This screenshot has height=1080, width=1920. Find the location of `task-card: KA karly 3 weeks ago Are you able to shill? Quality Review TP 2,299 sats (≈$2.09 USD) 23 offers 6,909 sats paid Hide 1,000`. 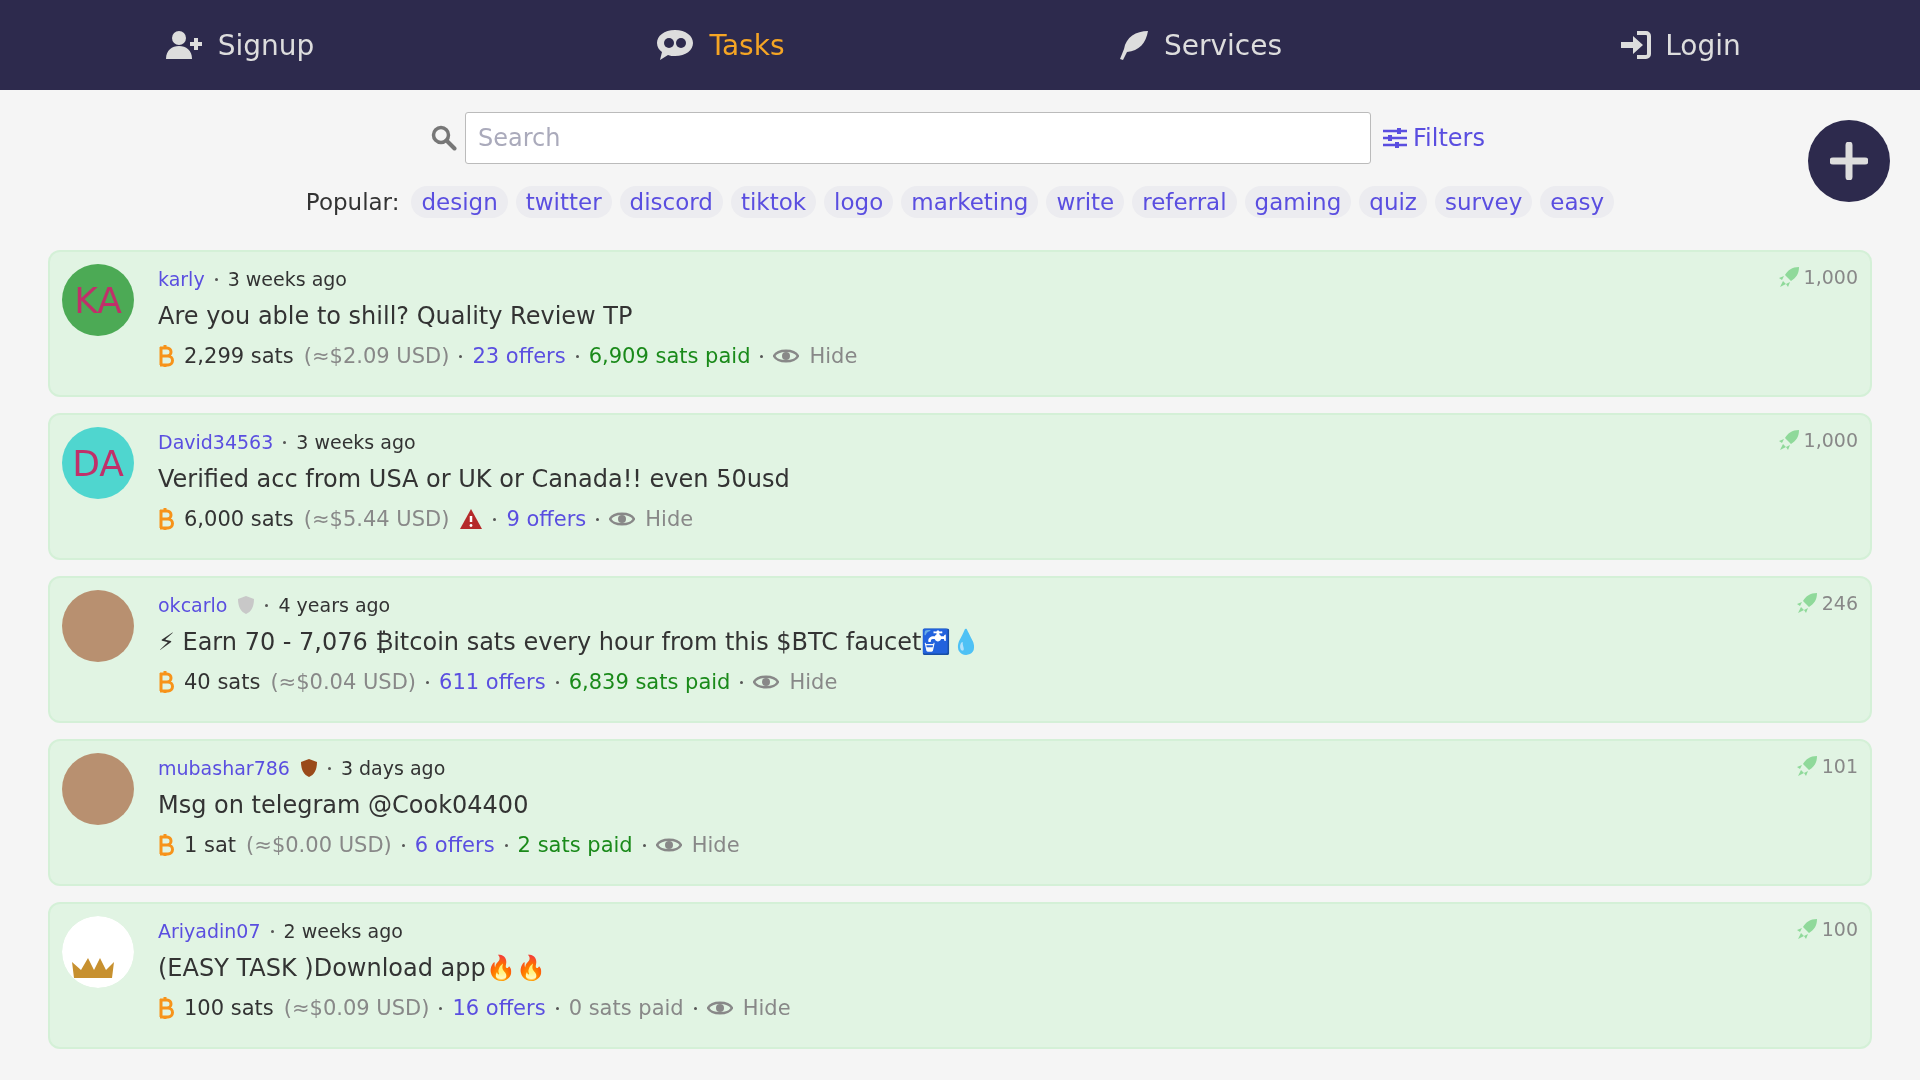

task-card: KA karly 3 weeks ago Are you able to shill? Quality Review TP 2,299 sats (≈$2.09 USD) 23 offers 6,909 sats paid Hide 1,000 is located at coordinates (960, 323).